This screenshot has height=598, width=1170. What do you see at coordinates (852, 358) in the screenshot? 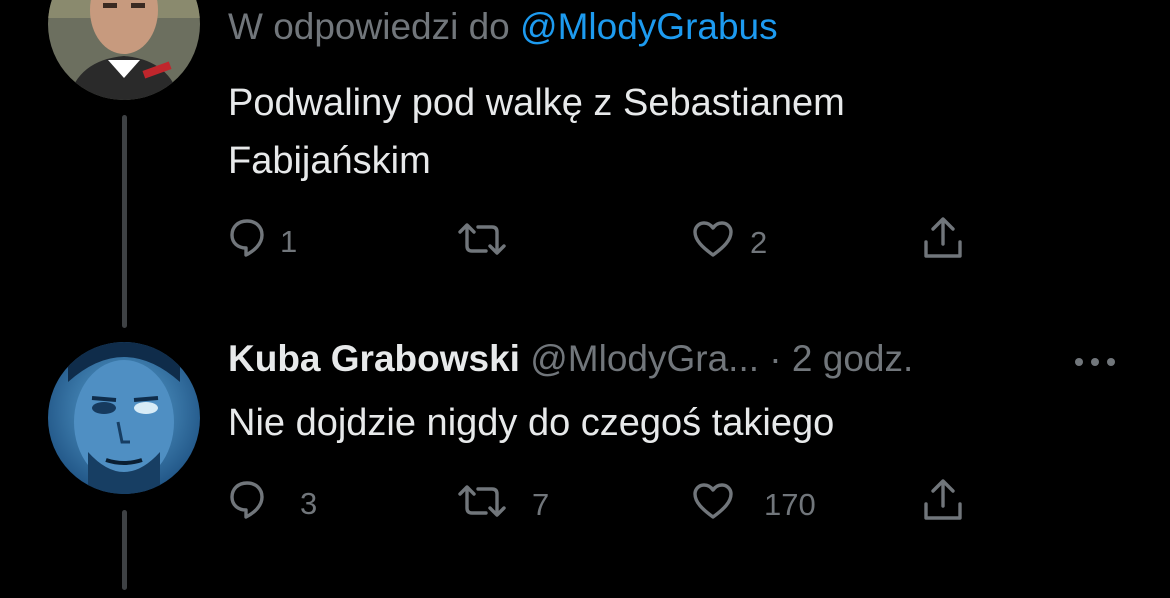
I see `tweet-timestamp: 2 godz.` at bounding box center [852, 358].